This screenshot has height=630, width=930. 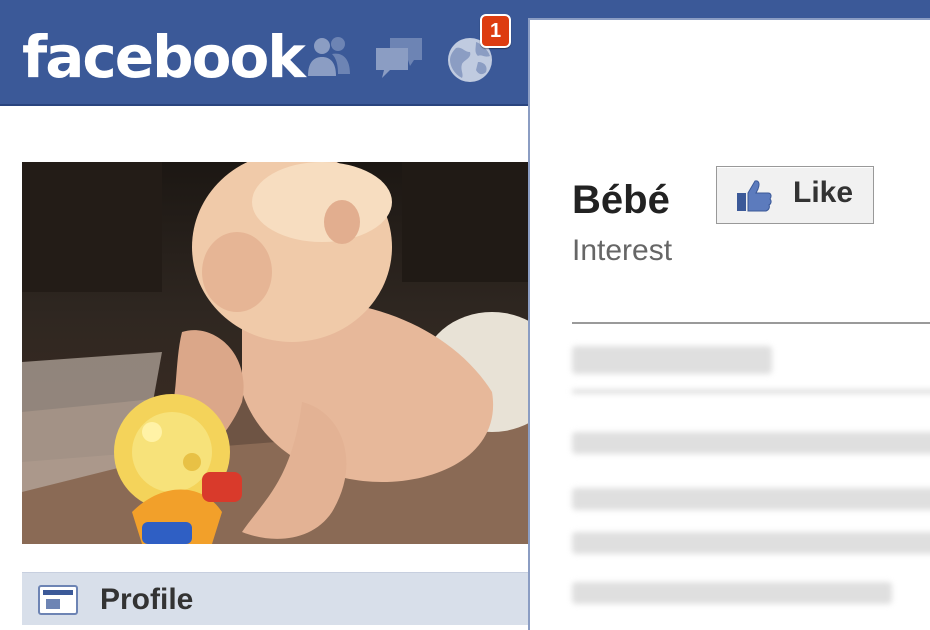 I want to click on page-category: Interest, so click(x=622, y=250).